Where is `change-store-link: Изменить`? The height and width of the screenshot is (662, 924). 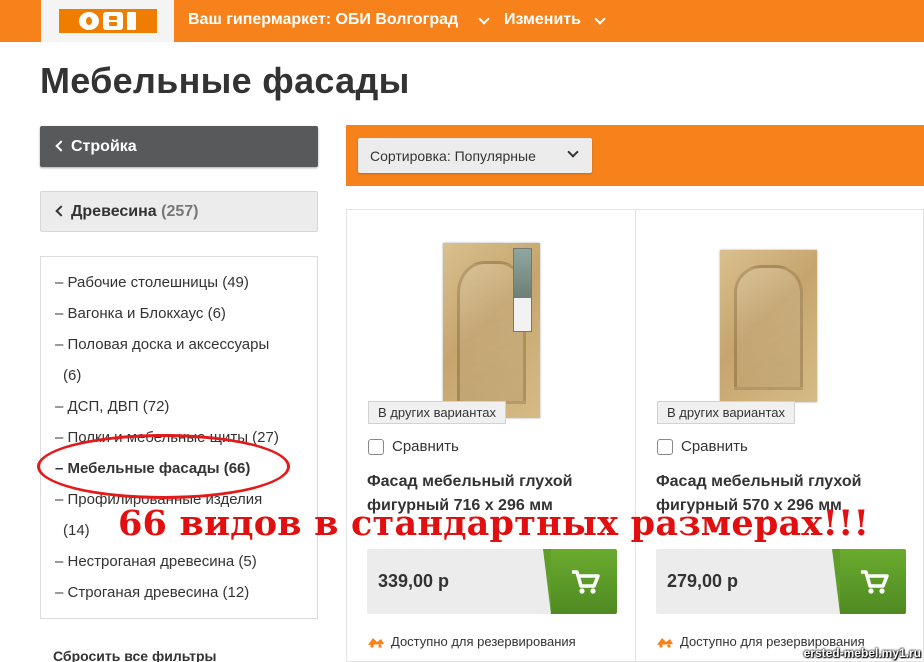
change-store-link: Изменить is located at coordinates (542, 20).